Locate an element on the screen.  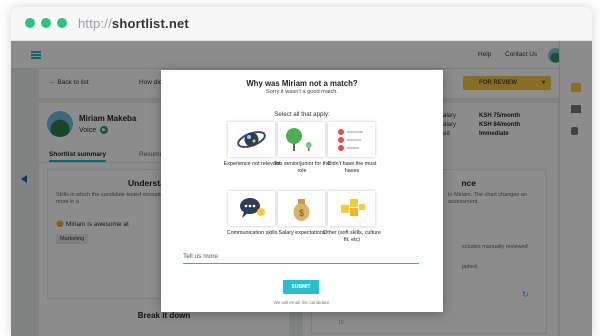
window-dot-maximize is located at coordinates (62, 23).